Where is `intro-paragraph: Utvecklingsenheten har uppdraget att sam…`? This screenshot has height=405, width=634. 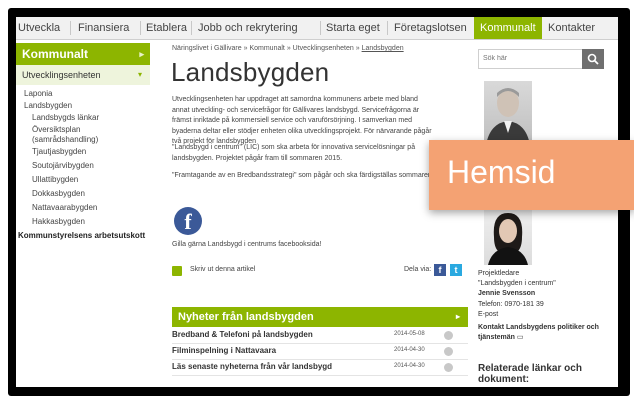
intro-paragraph: Utvecklingsenheten har uppdraget att sam… is located at coordinates (302, 120).